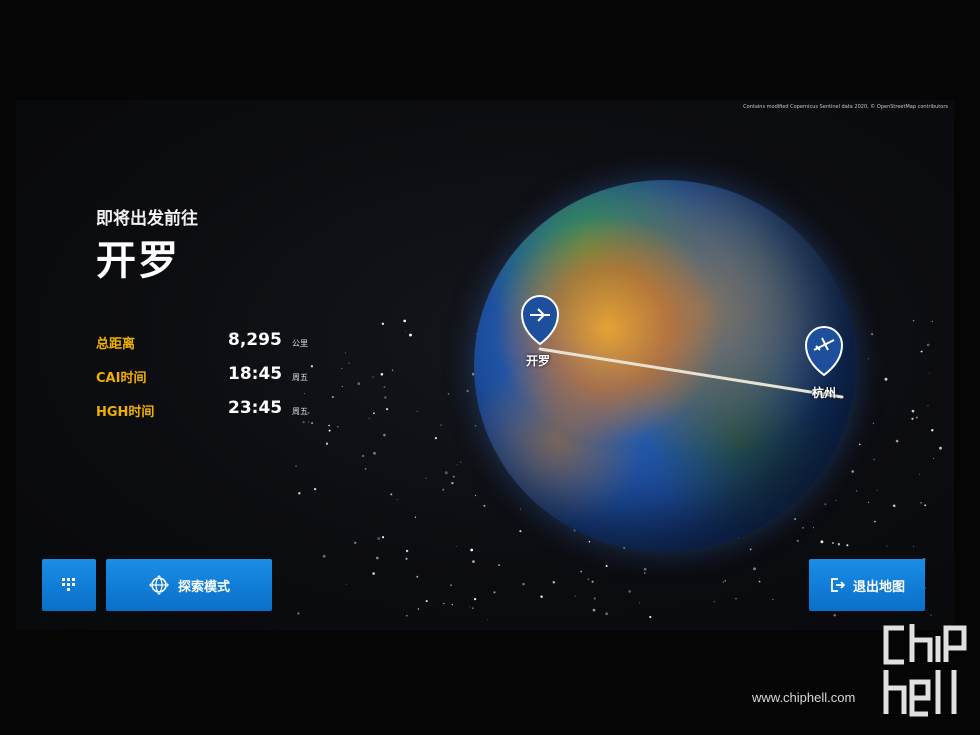 The image size is (980, 735). I want to click on stat-label: HGH时间, so click(125, 412).